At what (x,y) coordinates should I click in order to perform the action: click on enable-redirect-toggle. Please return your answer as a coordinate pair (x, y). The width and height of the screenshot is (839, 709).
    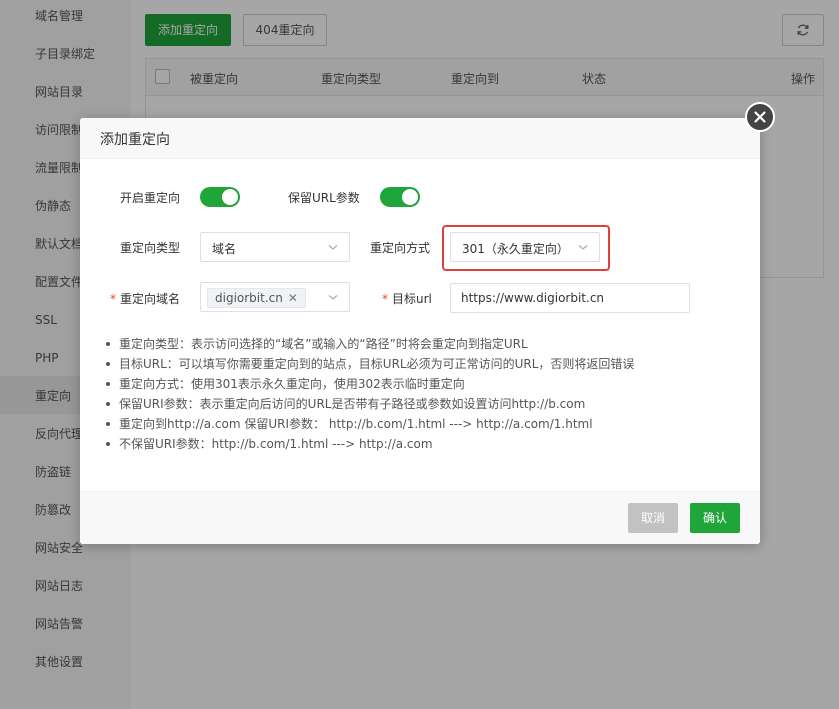
    Looking at the image, I should click on (220, 197).